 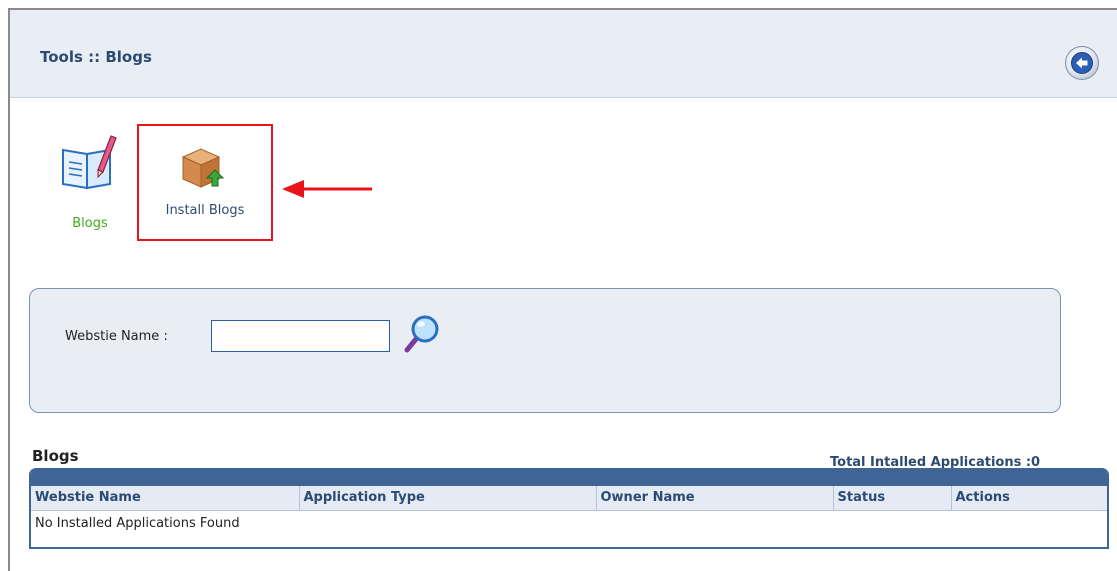 I want to click on website-name-label: Webstie Name :, so click(x=116, y=336).